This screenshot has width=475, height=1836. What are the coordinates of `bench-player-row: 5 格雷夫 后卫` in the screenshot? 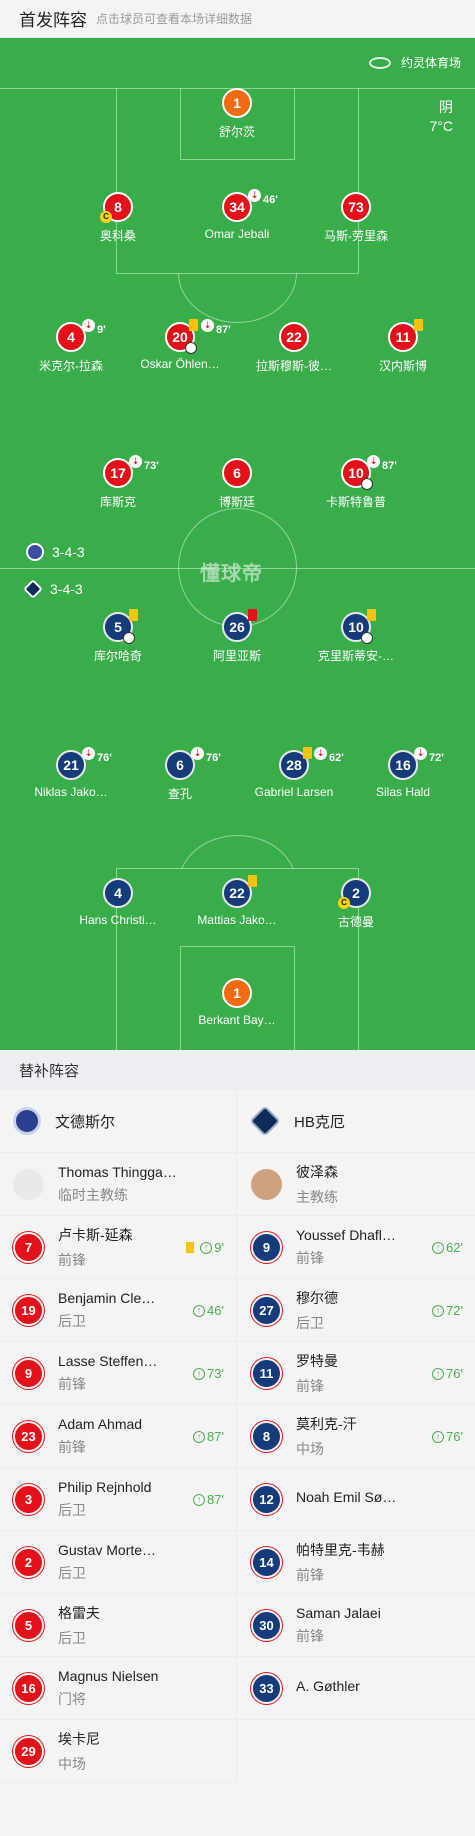 It's located at (118, 1625).